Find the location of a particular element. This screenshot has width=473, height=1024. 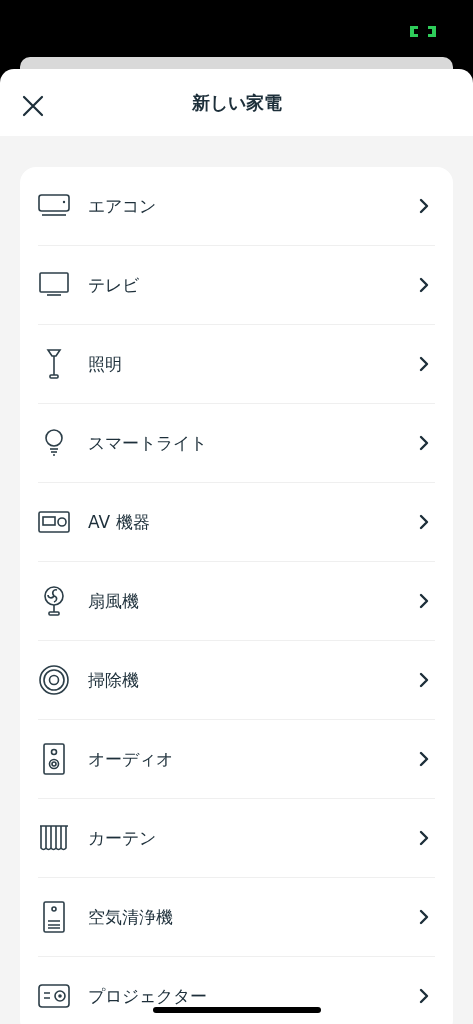

device-row: 照明 is located at coordinates (236, 364).